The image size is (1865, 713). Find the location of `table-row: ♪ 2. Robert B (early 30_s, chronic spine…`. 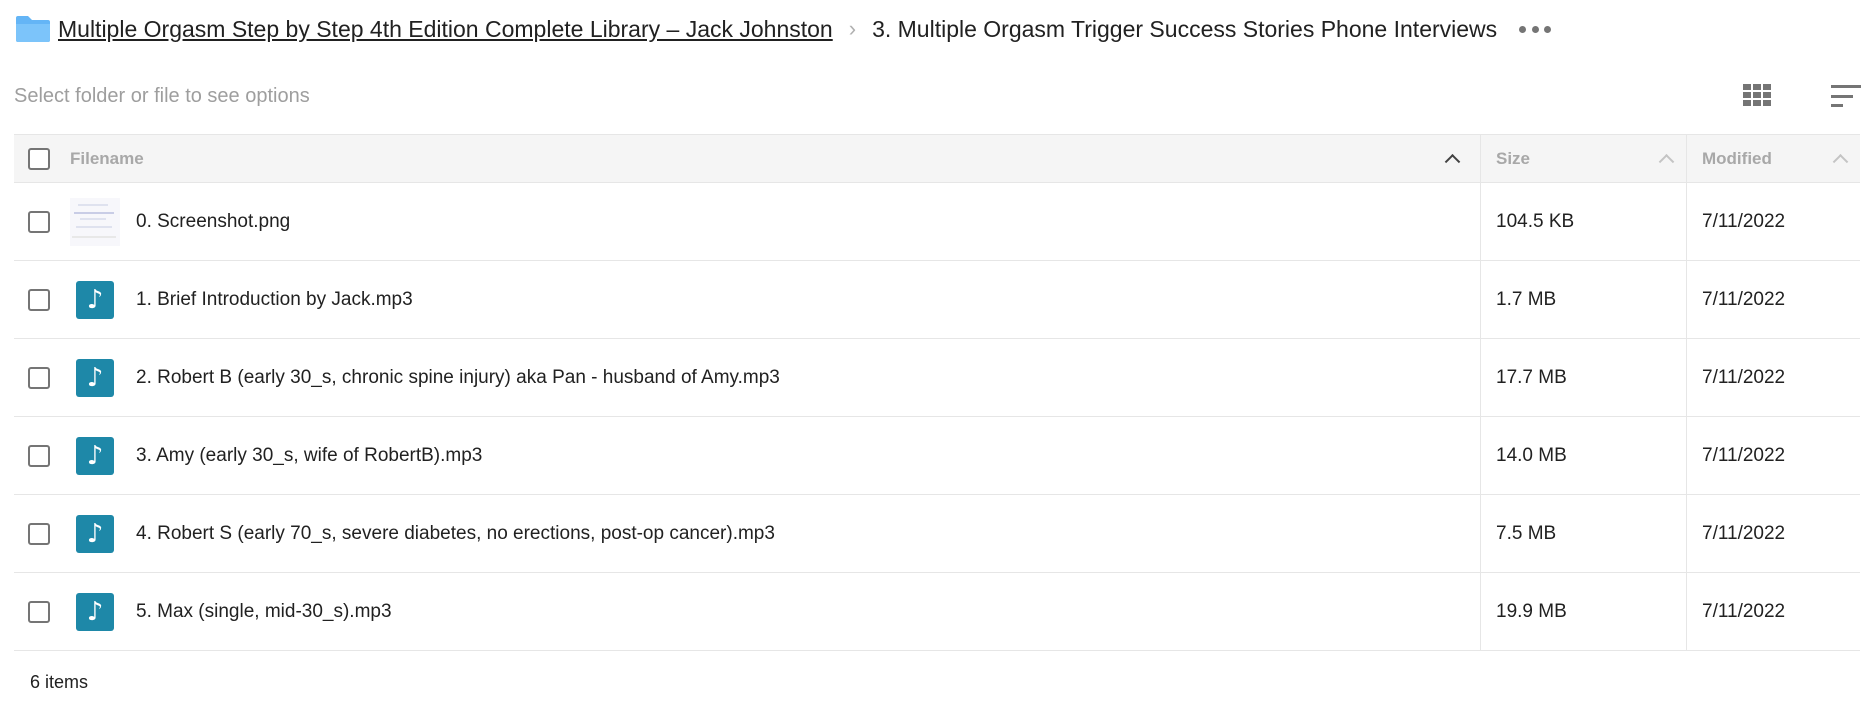

table-row: ♪ 2. Robert B (early 30_s, chronic spine… is located at coordinates (937, 378).